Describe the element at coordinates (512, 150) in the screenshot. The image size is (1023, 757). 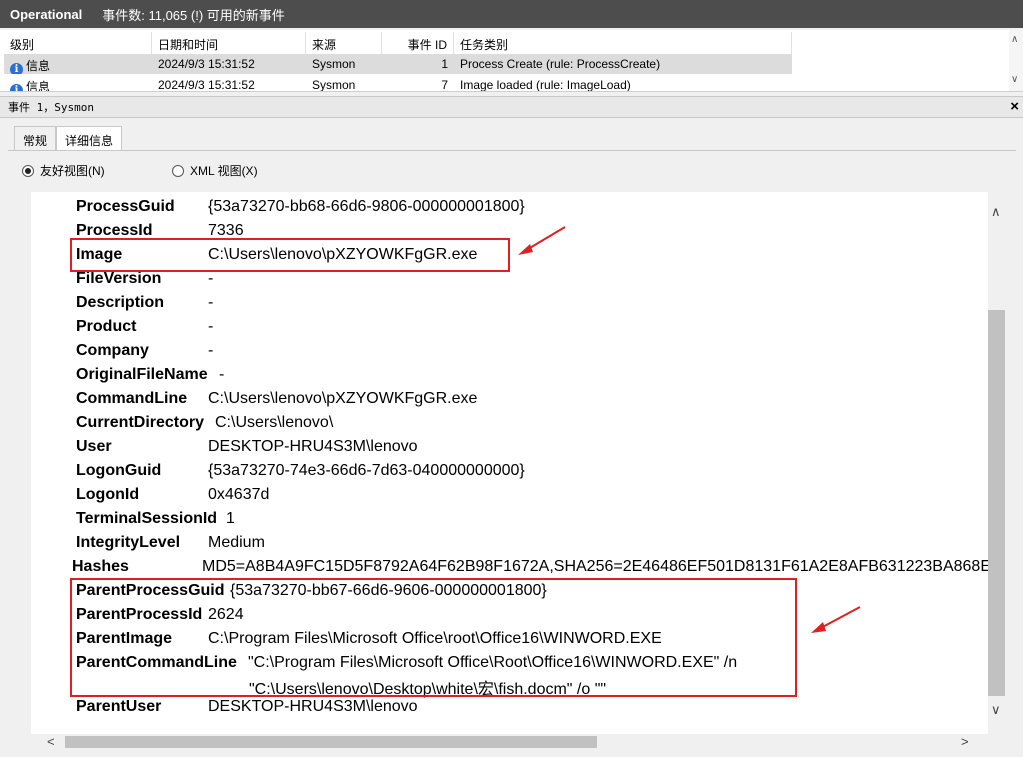
I see `tab-divider` at that location.